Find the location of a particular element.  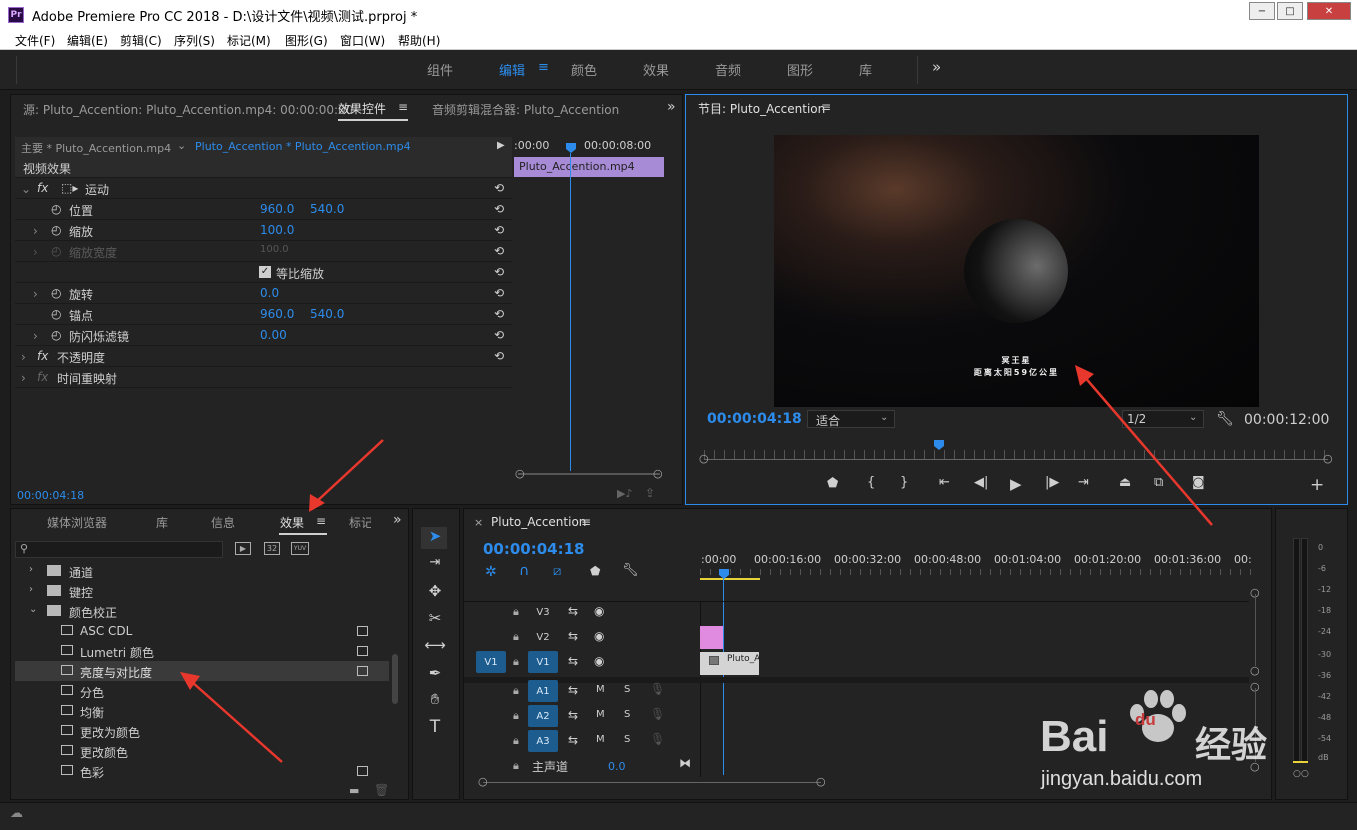

master-clip-label: 主要 * Pluto_Accention.mp4 is located at coordinates (96, 148).